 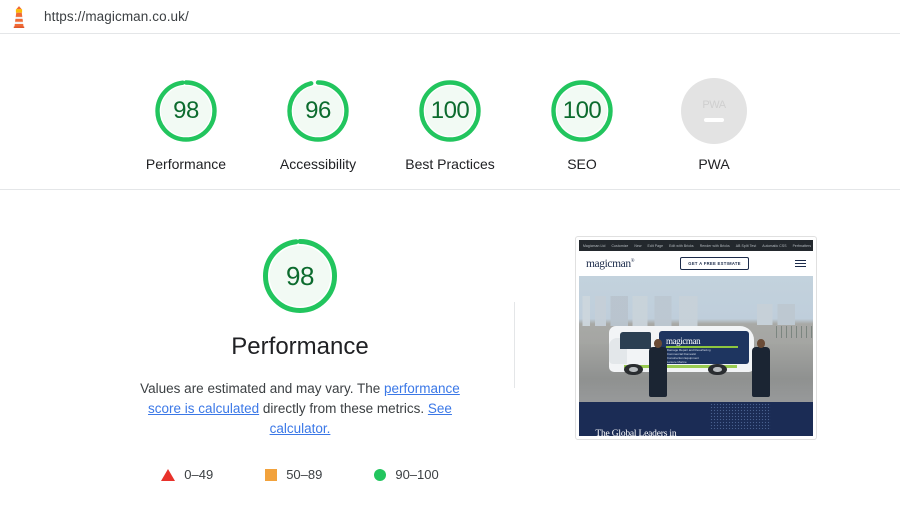 What do you see at coordinates (696, 419) in the screenshot?
I see `hero-caption-band: The Global Leaders in` at bounding box center [696, 419].